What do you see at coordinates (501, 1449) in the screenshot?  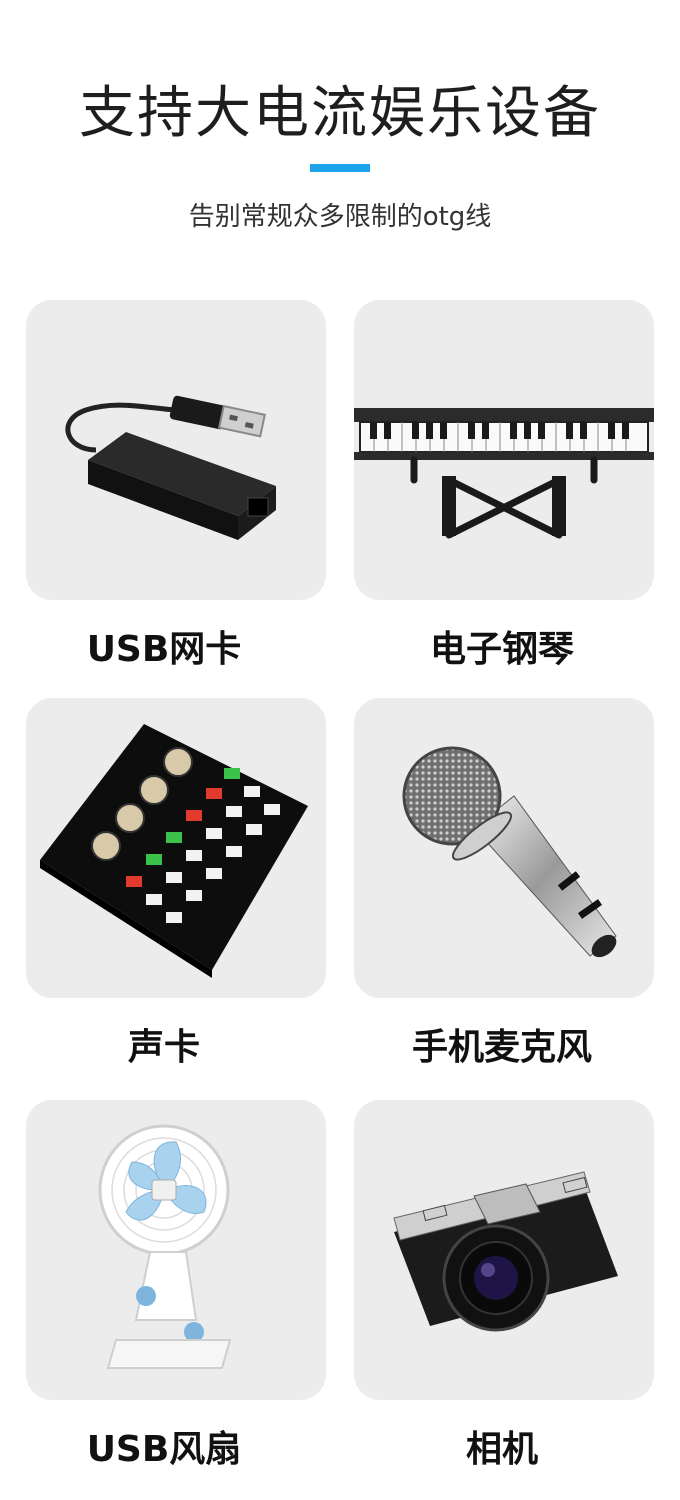 I see `device-label-camera: 相机` at bounding box center [501, 1449].